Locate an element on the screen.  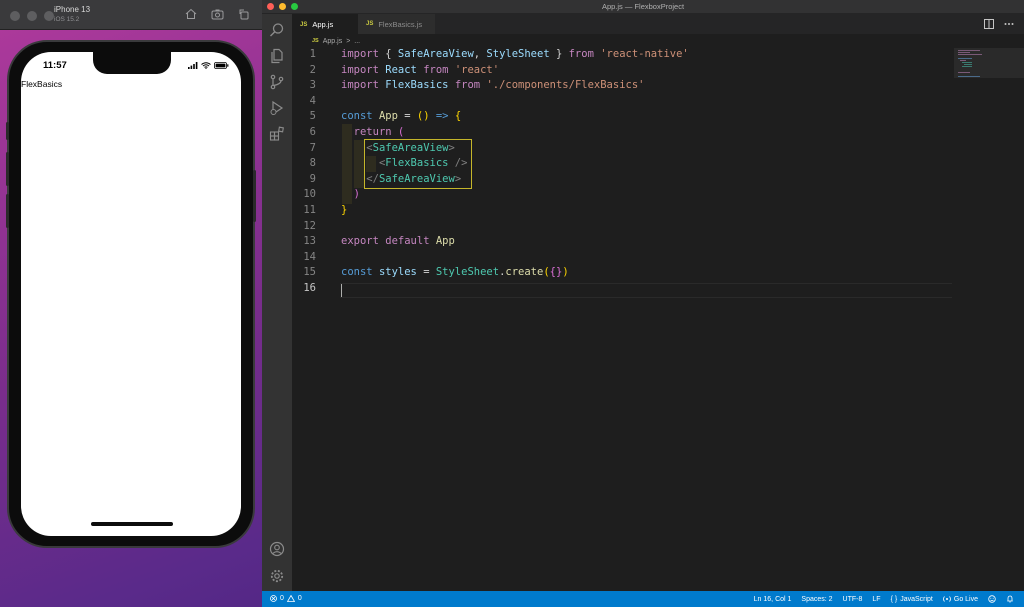
signal-icon is located at coordinates (193, 65).